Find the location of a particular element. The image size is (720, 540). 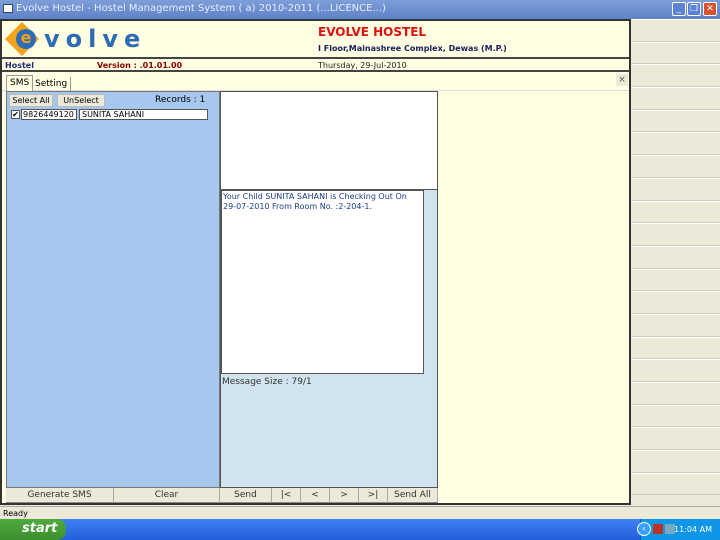

clear-button: Clear is located at coordinates (167, 495).